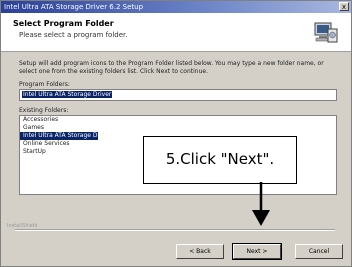  Describe the element at coordinates (74, 7) in the screenshot. I see `window-title: Intel Ultra ATA Storage Driver 6.2 Setup` at that location.